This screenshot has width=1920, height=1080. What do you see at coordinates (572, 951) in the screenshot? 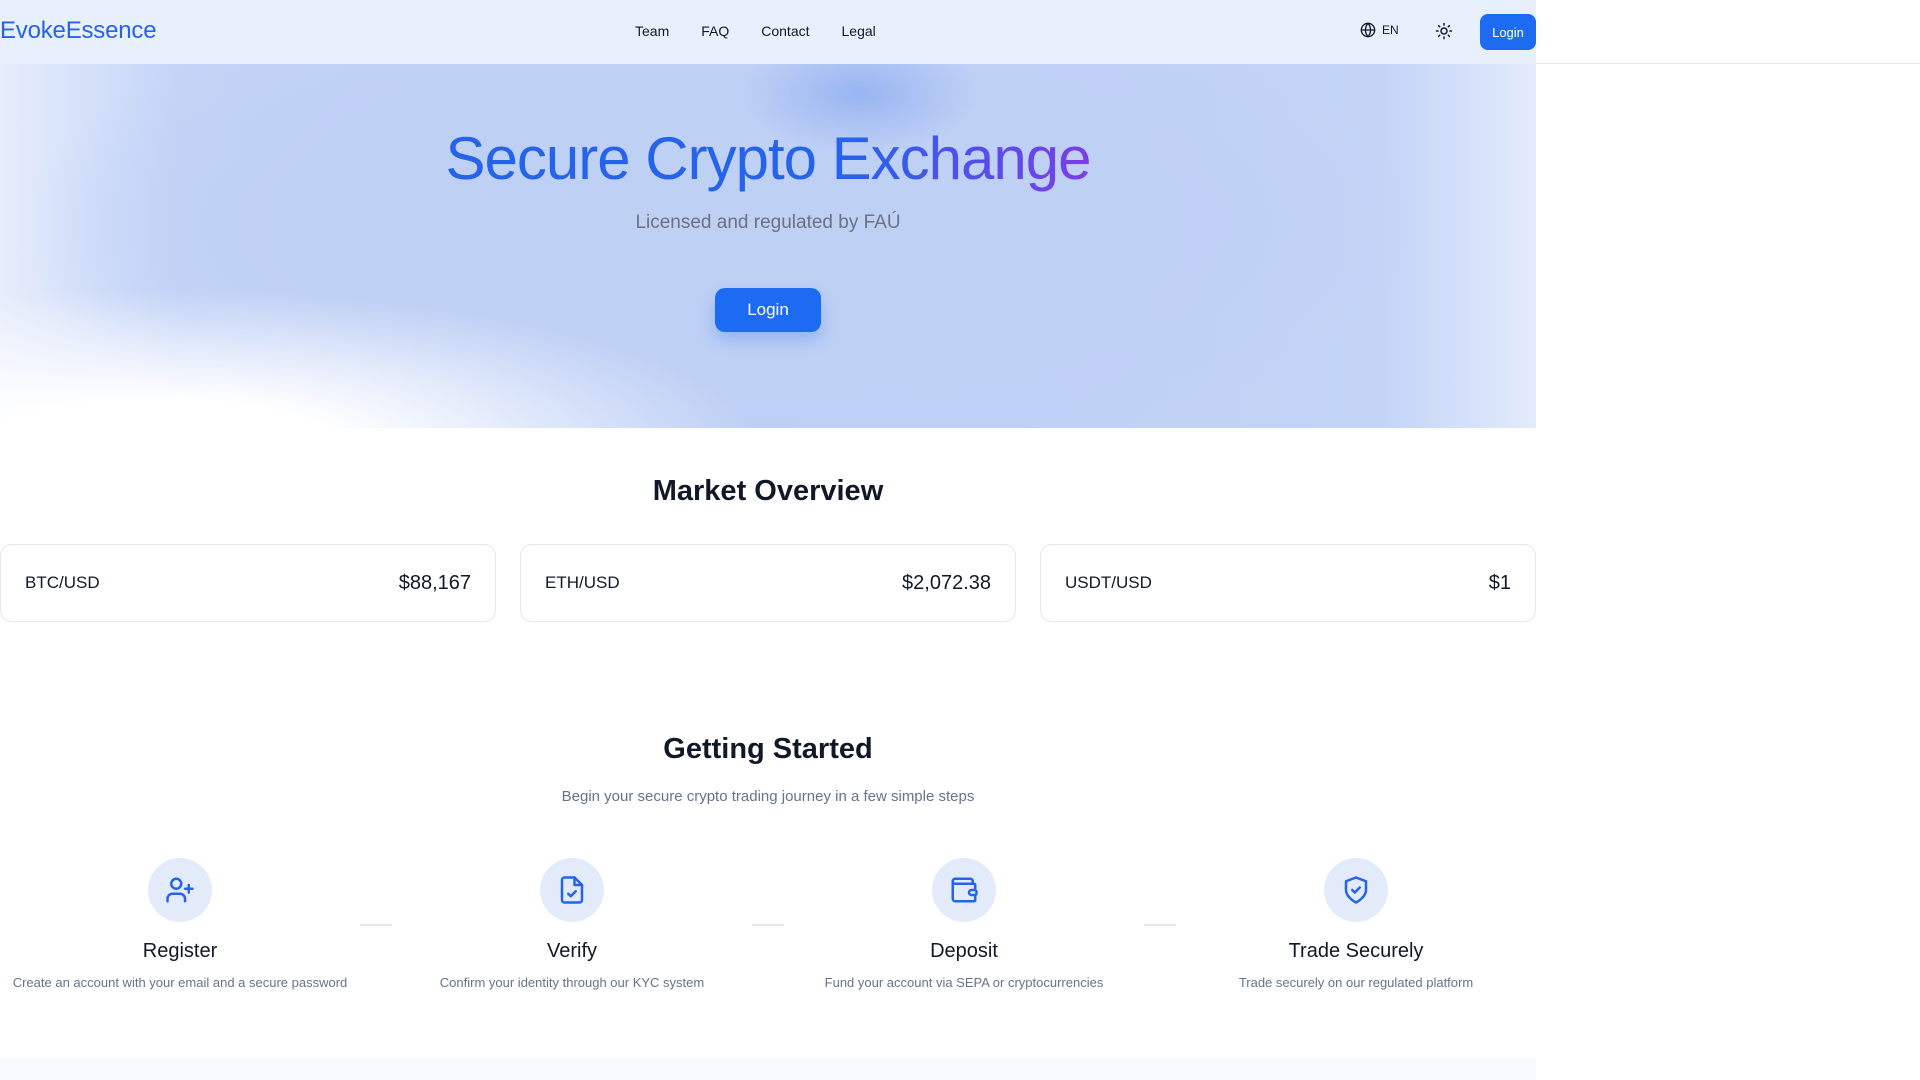
I see `step-title: Verify` at bounding box center [572, 951].